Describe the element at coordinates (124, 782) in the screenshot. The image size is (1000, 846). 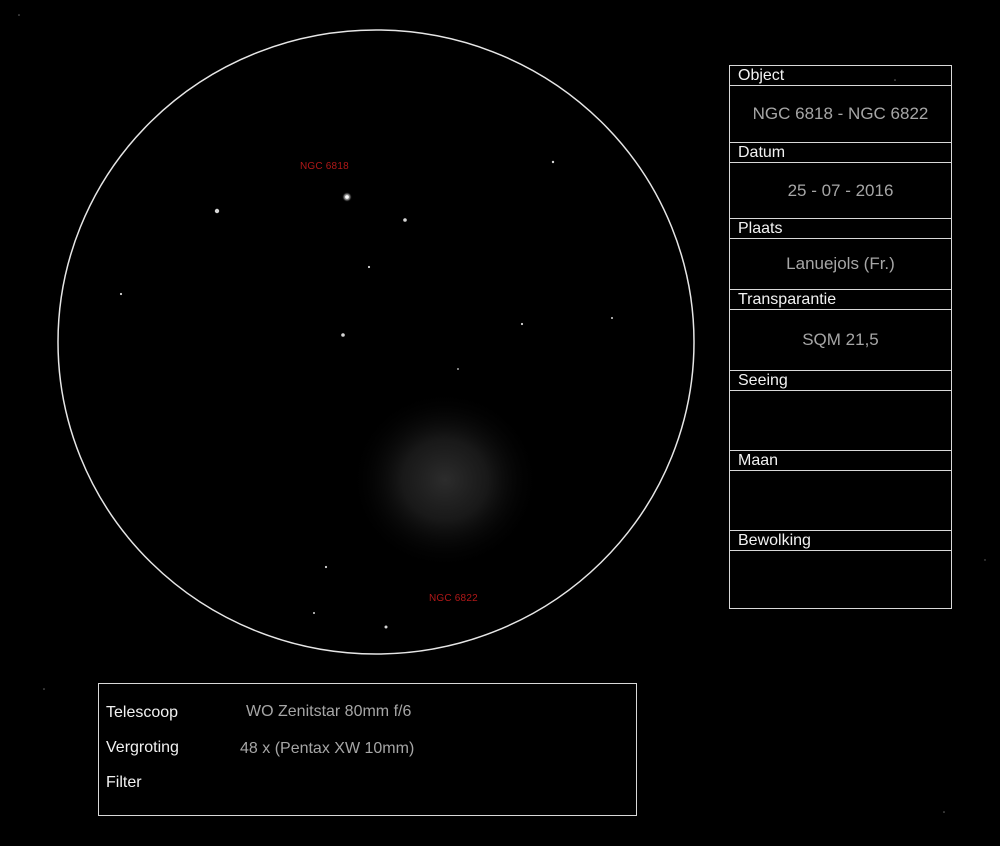
I see `filter-label: Filter` at that location.